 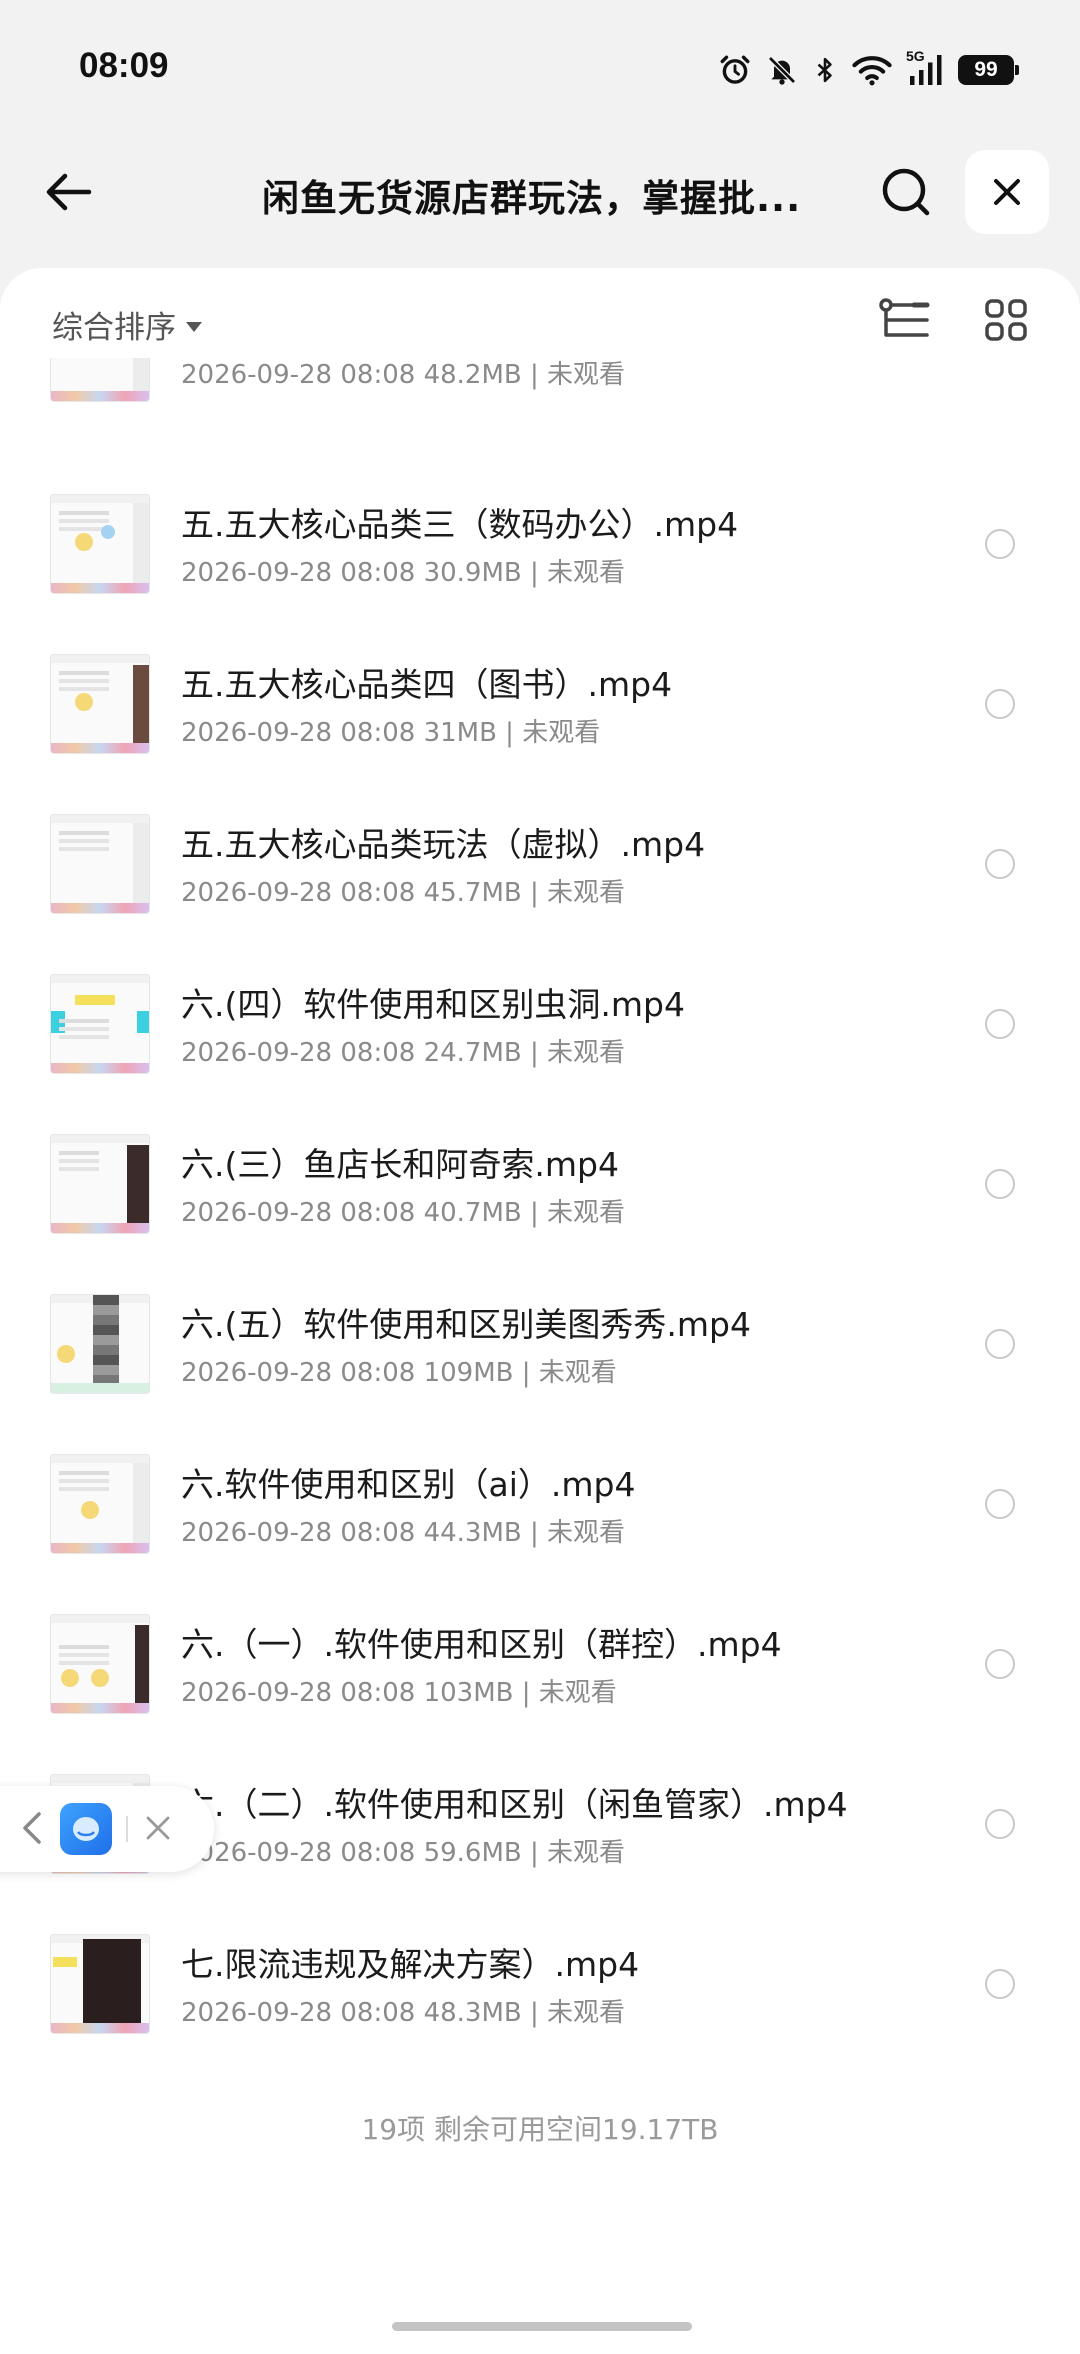 I want to click on back-button, so click(x=68, y=192).